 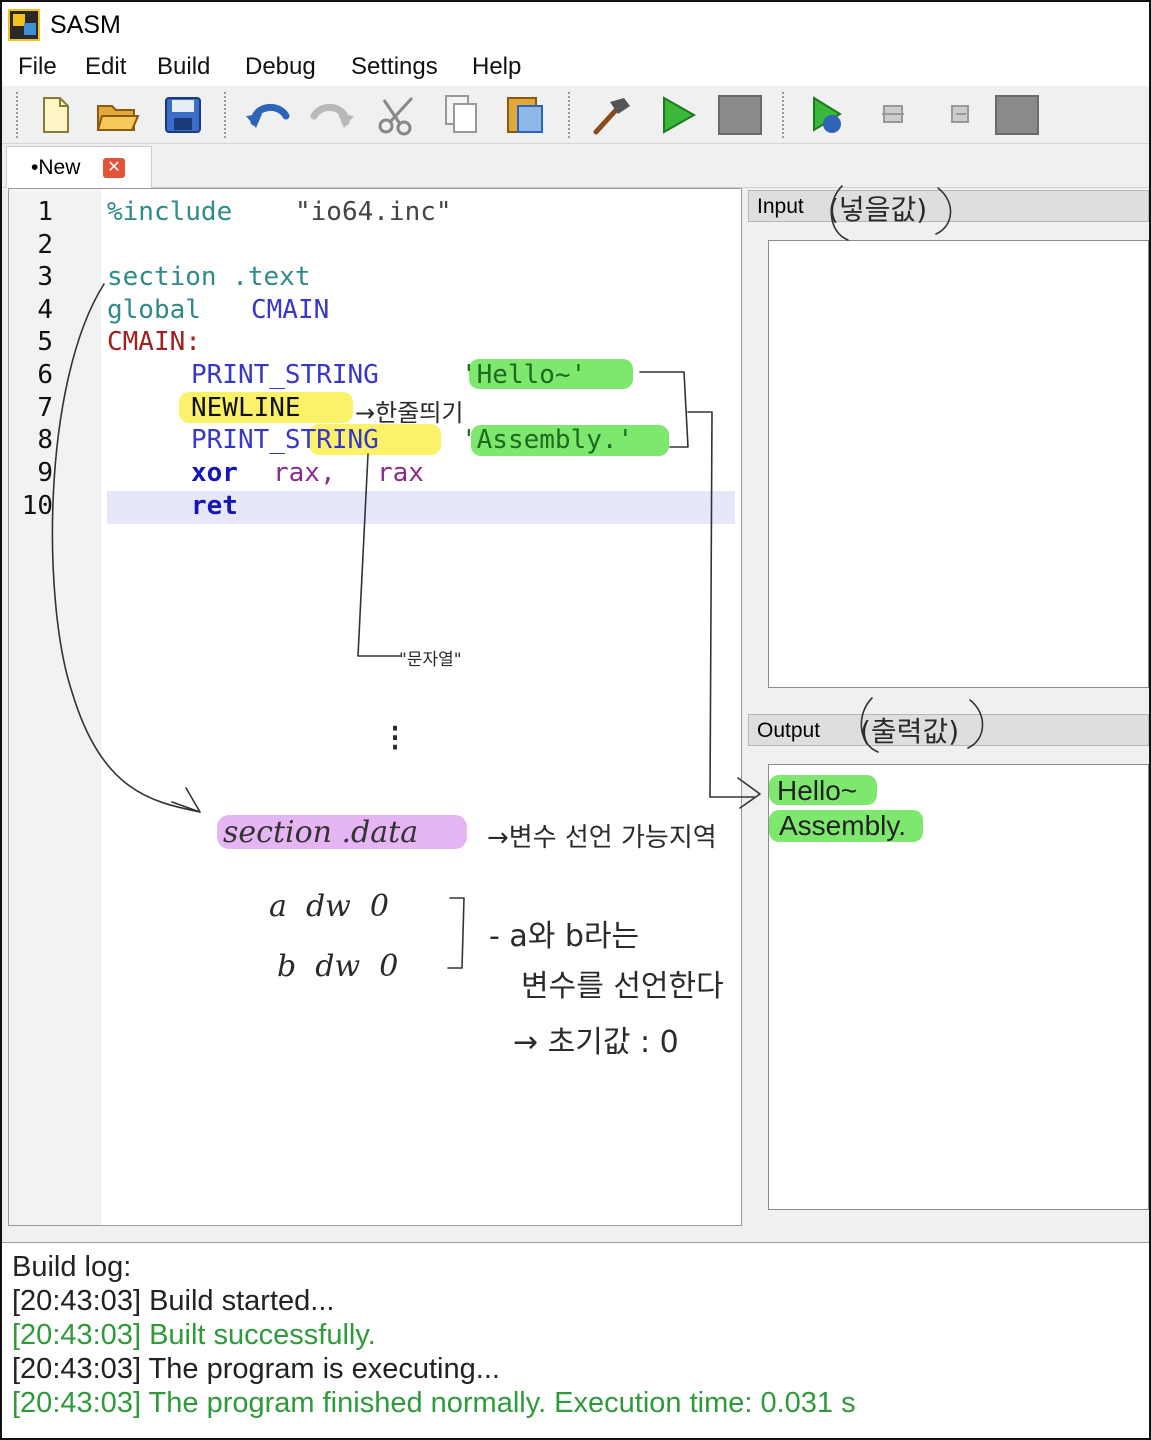 What do you see at coordinates (677, 115) in the screenshot?
I see `run-icon` at bounding box center [677, 115].